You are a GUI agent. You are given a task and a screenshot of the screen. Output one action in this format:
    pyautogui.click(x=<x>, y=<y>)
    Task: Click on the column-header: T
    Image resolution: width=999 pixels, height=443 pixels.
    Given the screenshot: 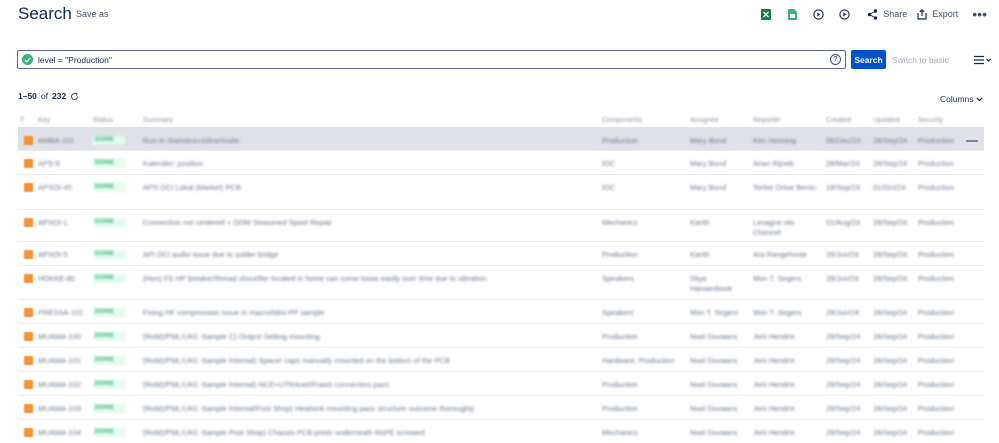 What is the action you would take?
    pyautogui.click(x=22, y=120)
    